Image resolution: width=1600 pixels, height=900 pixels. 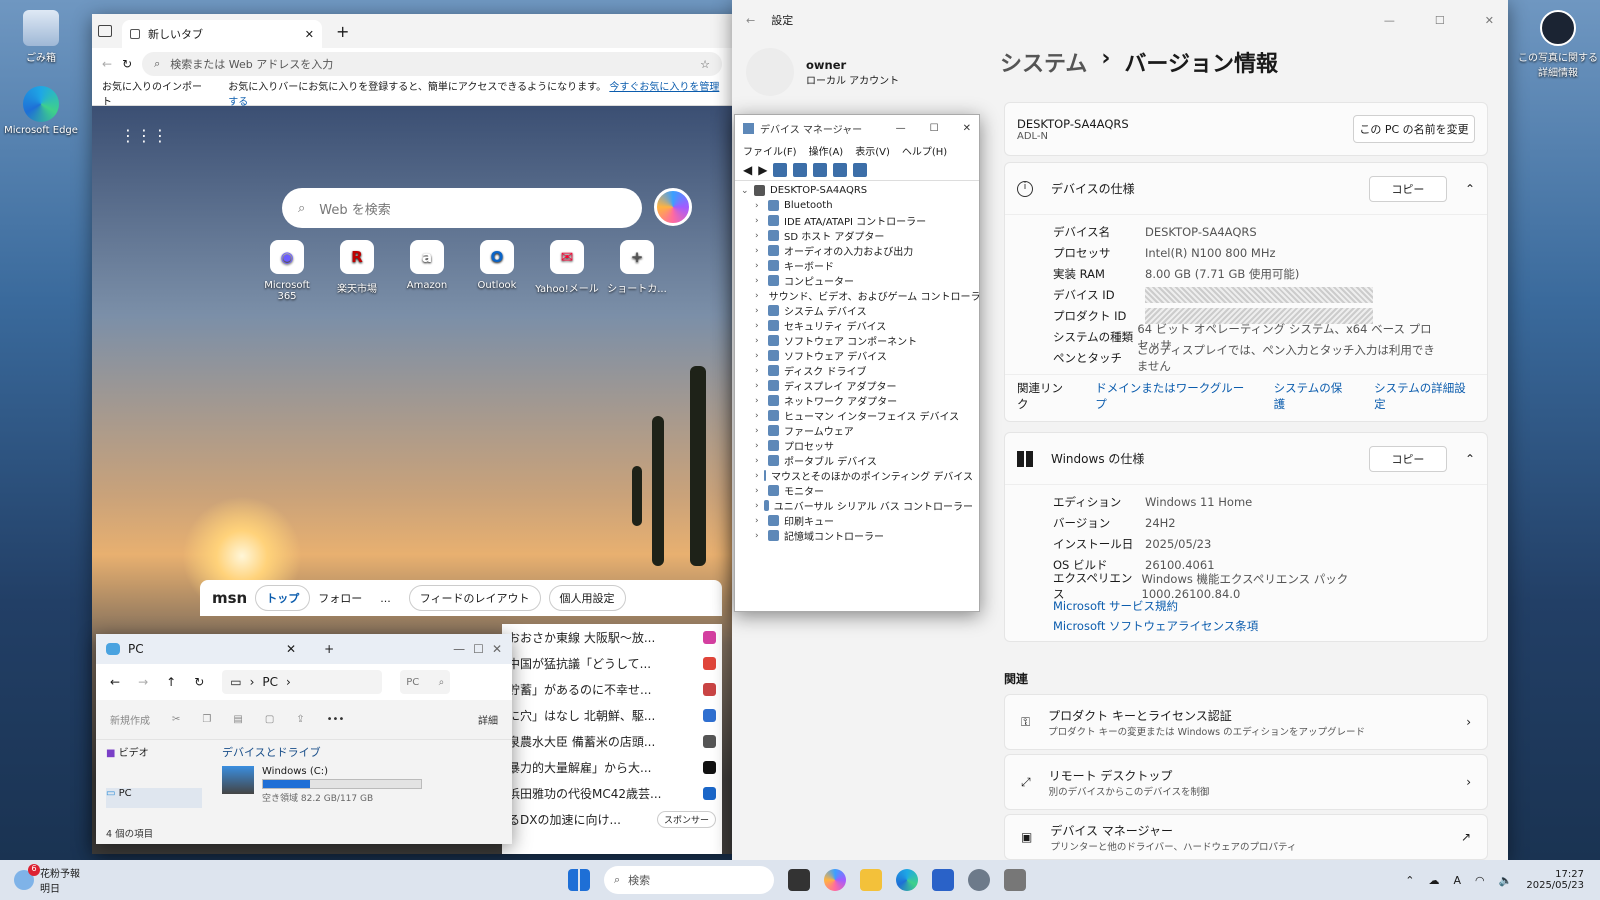 What do you see at coordinates (872, 150) in the screenshot?
I see `menu-view: 表示(V)` at bounding box center [872, 150].